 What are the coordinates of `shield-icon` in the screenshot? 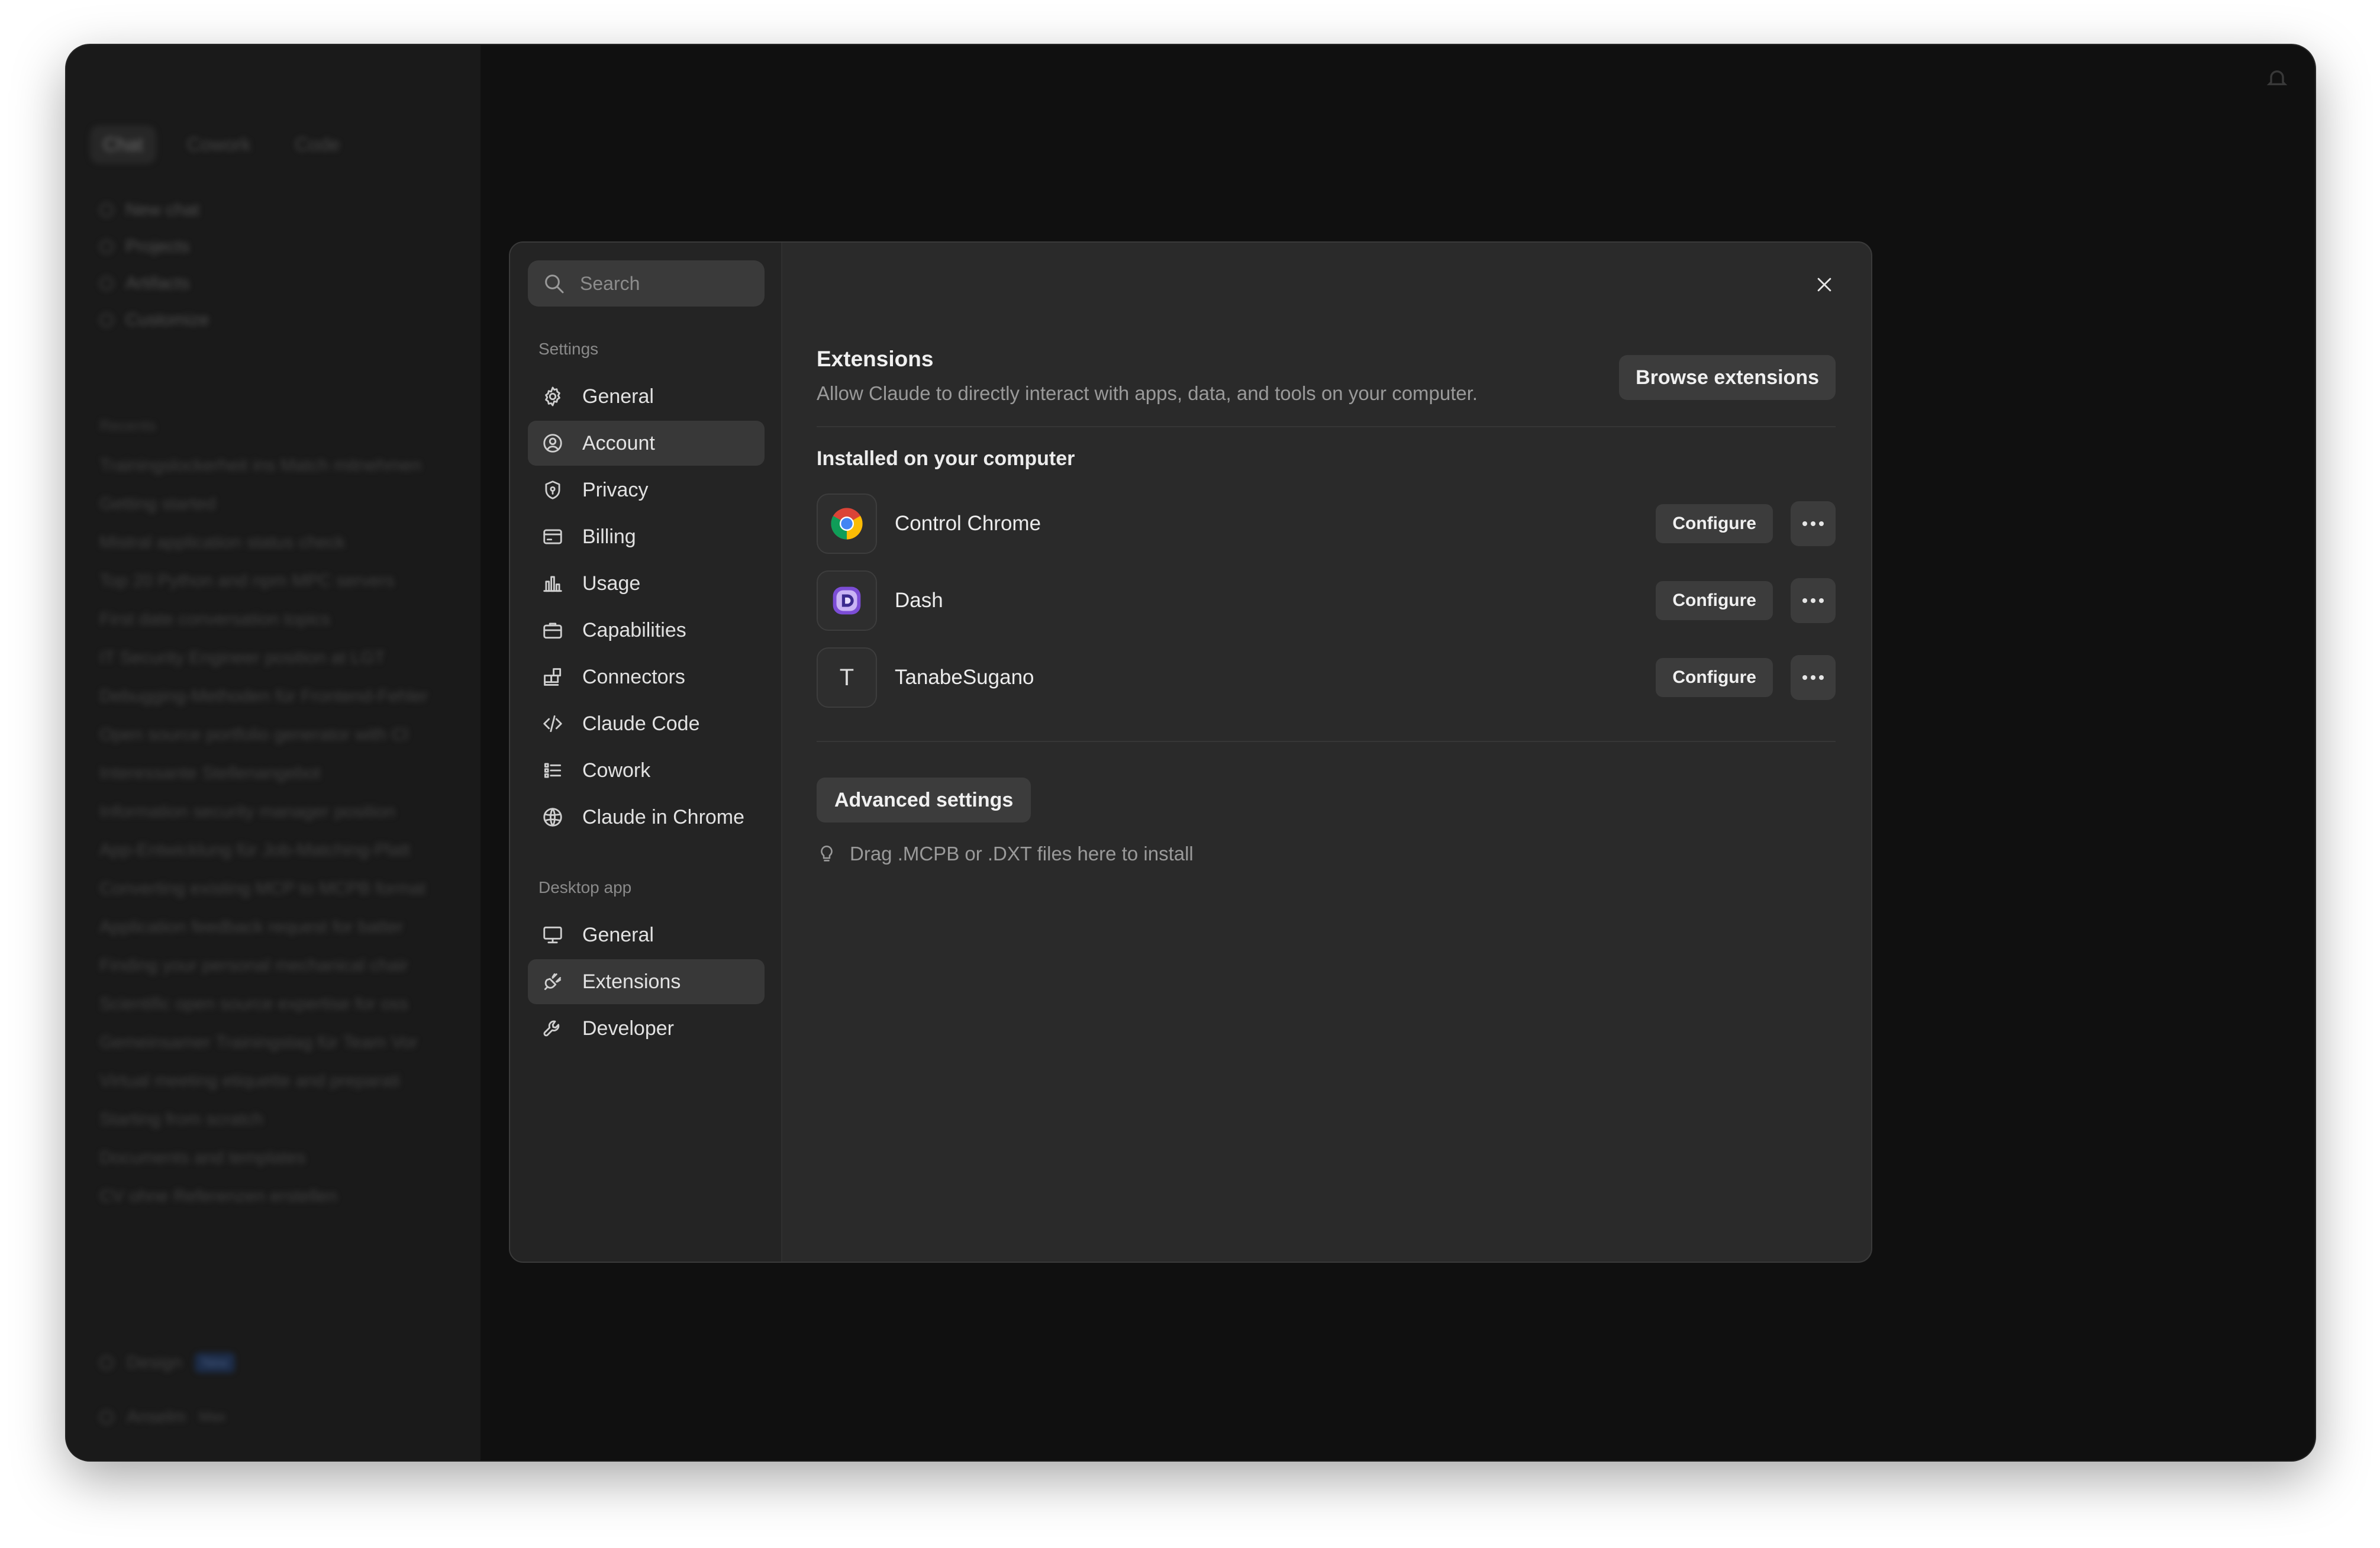 It's located at (553, 490).